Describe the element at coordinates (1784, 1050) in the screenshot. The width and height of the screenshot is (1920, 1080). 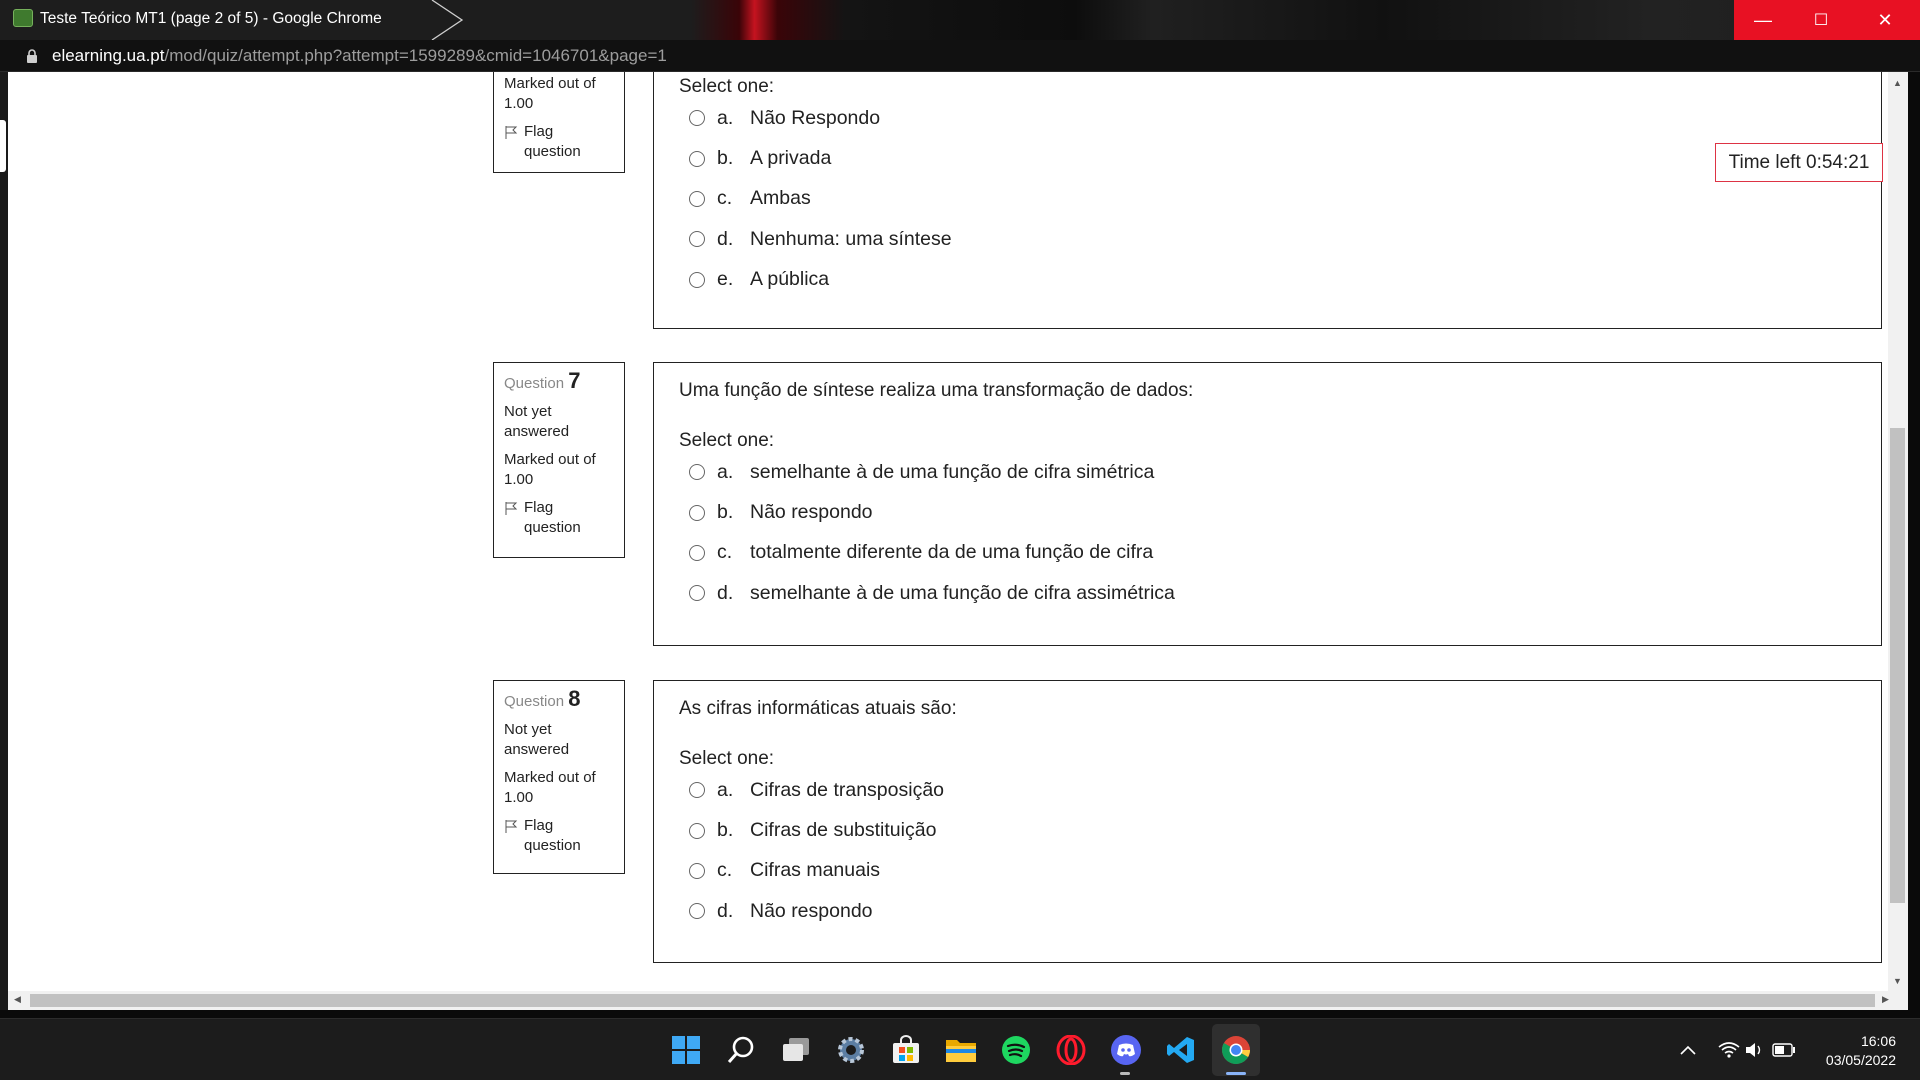
I see `battery-icon` at that location.